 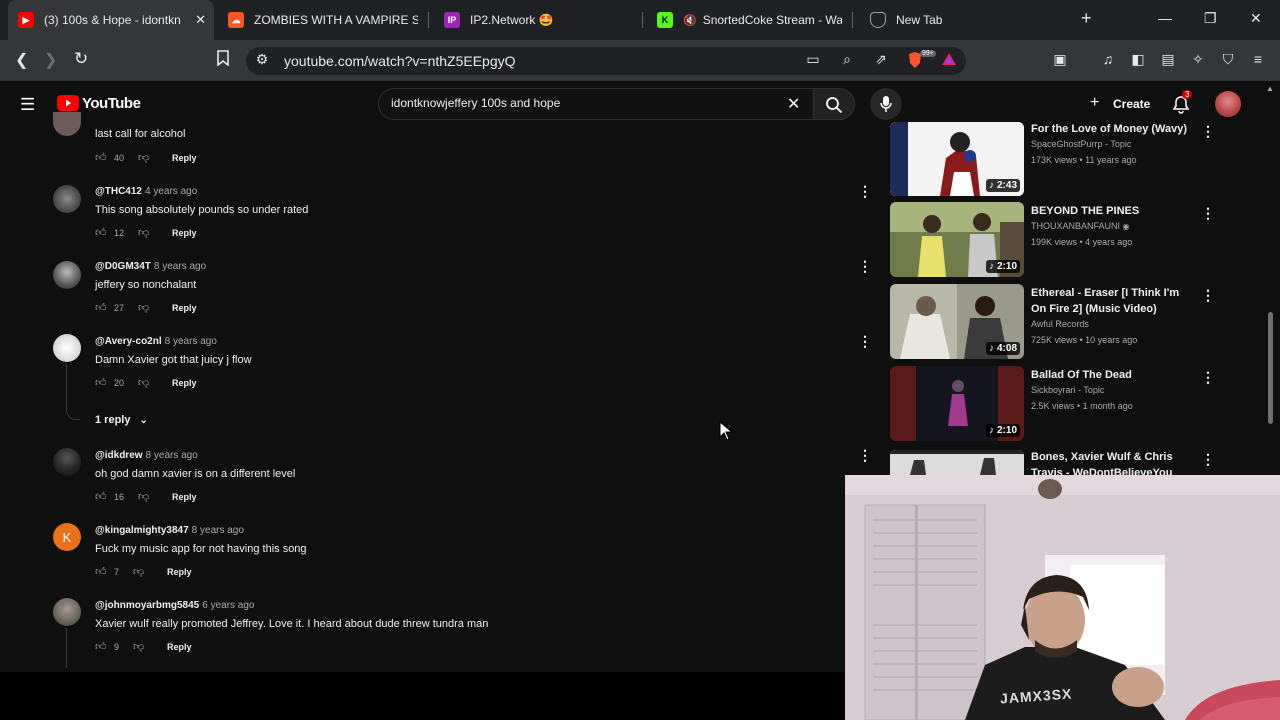 What do you see at coordinates (1081, 144) in the screenshot?
I see `video-channel: SpaceGhostPurrp - Topic` at bounding box center [1081, 144].